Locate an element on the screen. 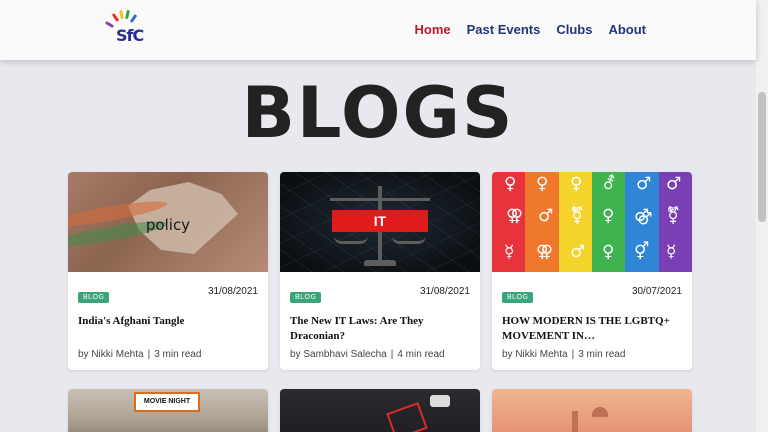 Image resolution: width=768 pixels, height=432 pixels. transgender-symbol-icon: ⚥ is located at coordinates (642, 252).